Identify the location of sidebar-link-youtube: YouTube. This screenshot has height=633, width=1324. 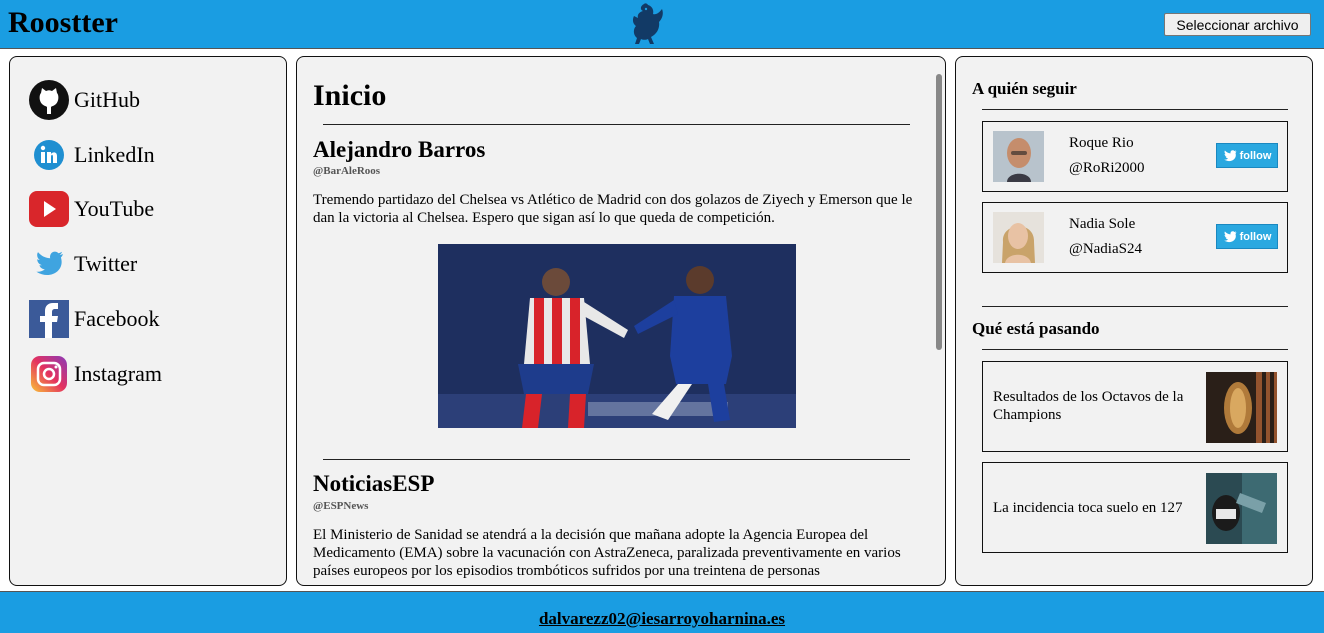
(91, 209).